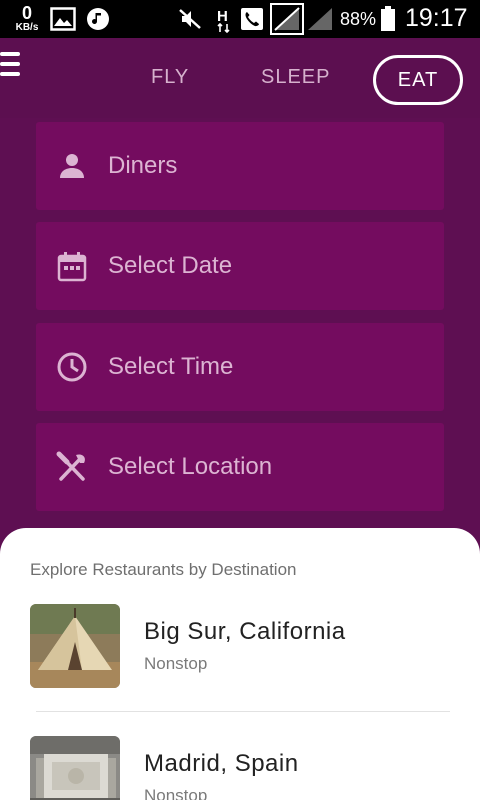 Image resolution: width=480 pixels, height=800 pixels. I want to click on date-label: Select Date, so click(170, 265).